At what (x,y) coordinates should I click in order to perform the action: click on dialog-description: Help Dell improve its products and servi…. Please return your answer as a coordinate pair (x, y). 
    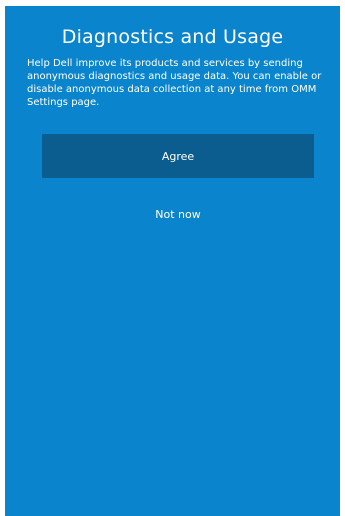
    Looking at the image, I should click on (174, 83).